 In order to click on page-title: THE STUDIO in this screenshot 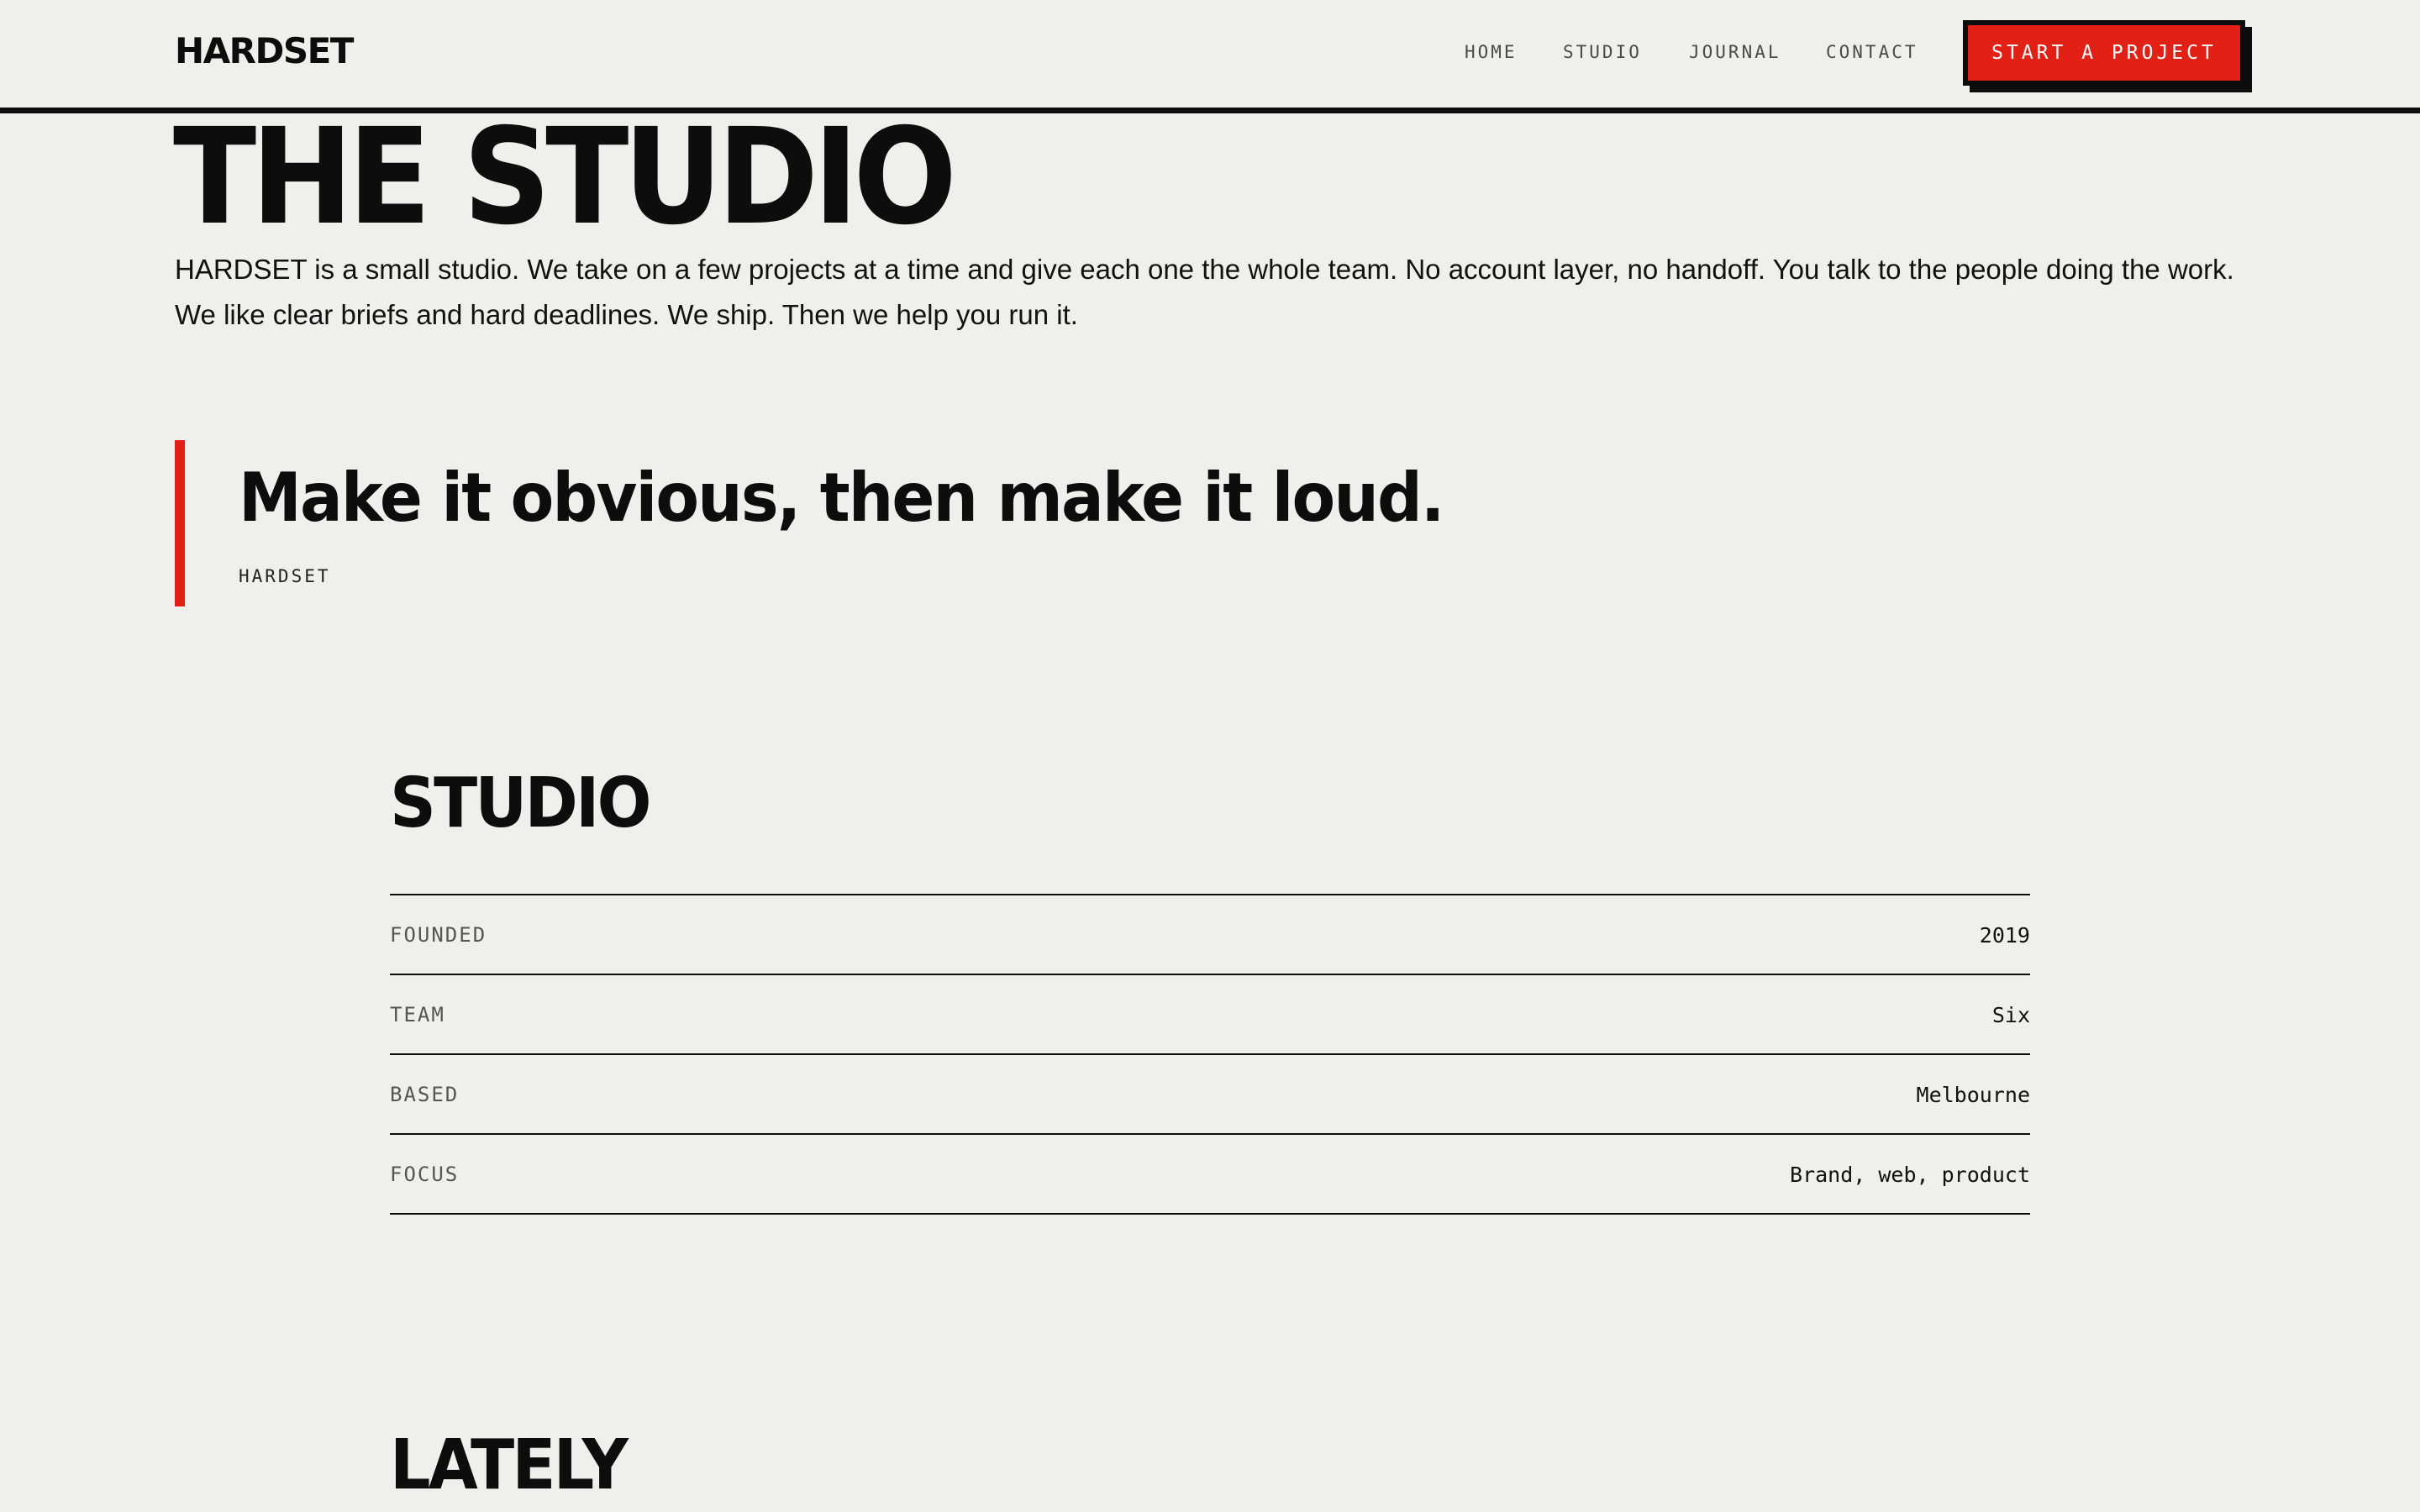, I will do `click(565, 177)`.